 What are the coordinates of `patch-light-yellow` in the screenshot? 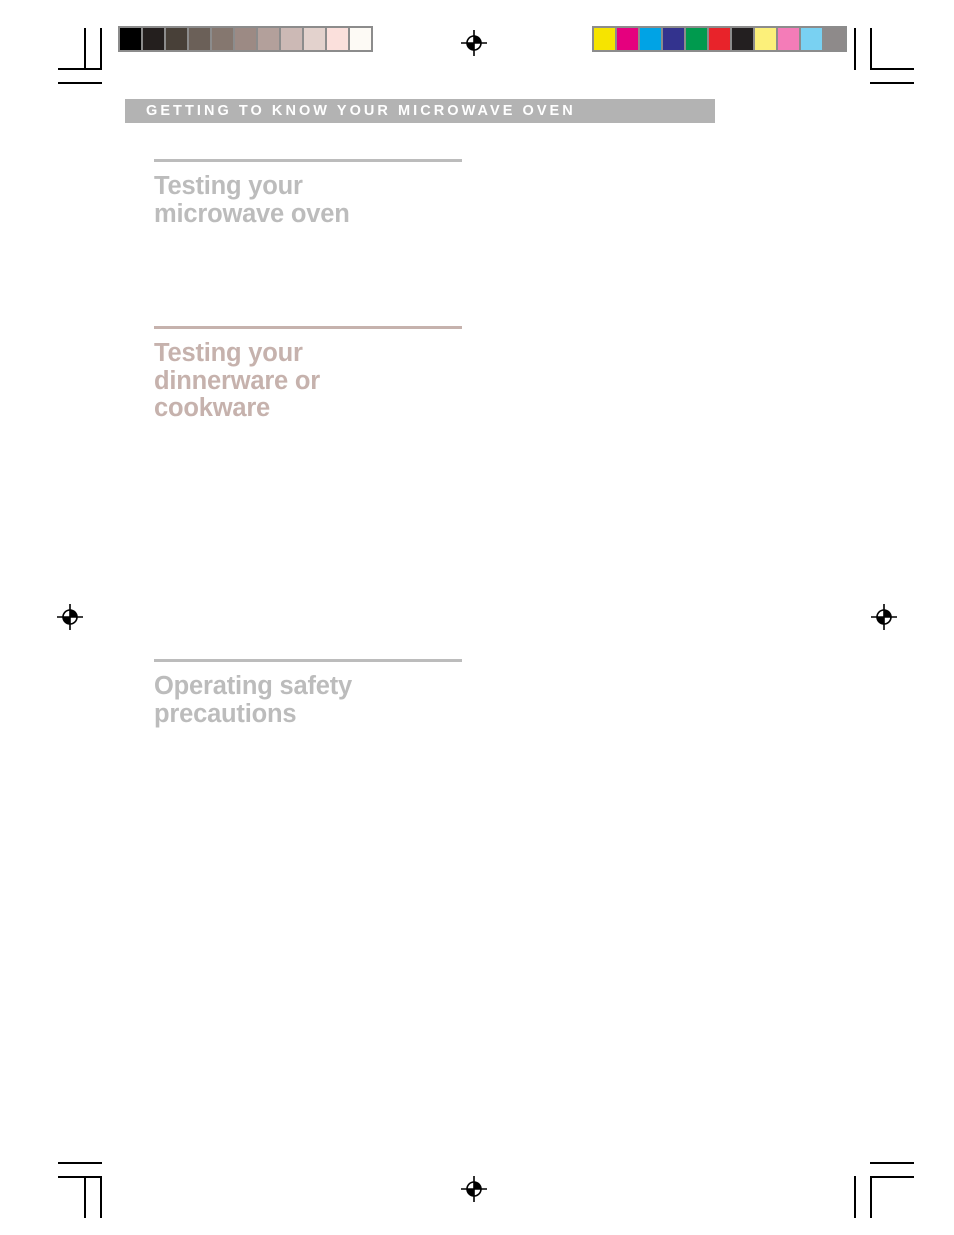 It's located at (765, 39).